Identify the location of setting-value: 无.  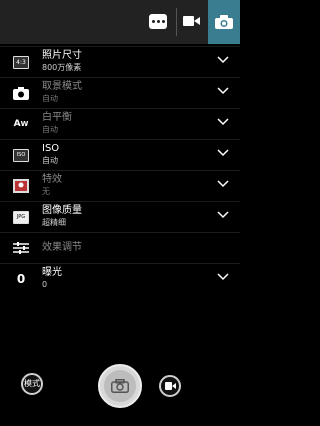
(46, 191).